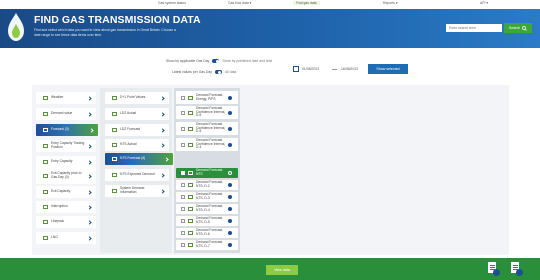  I want to click on calendar-icon, so click(296, 69).